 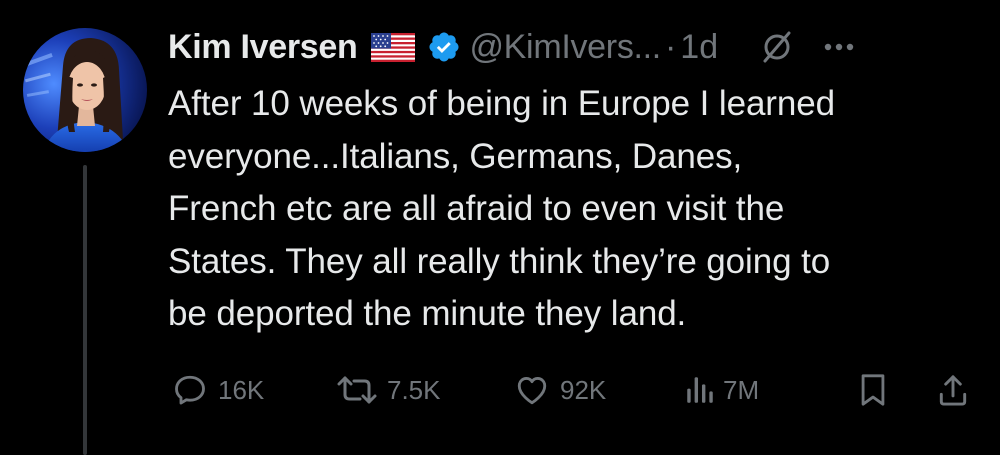 What do you see at coordinates (393, 47) in the screenshot?
I see `us-flag-icon` at bounding box center [393, 47].